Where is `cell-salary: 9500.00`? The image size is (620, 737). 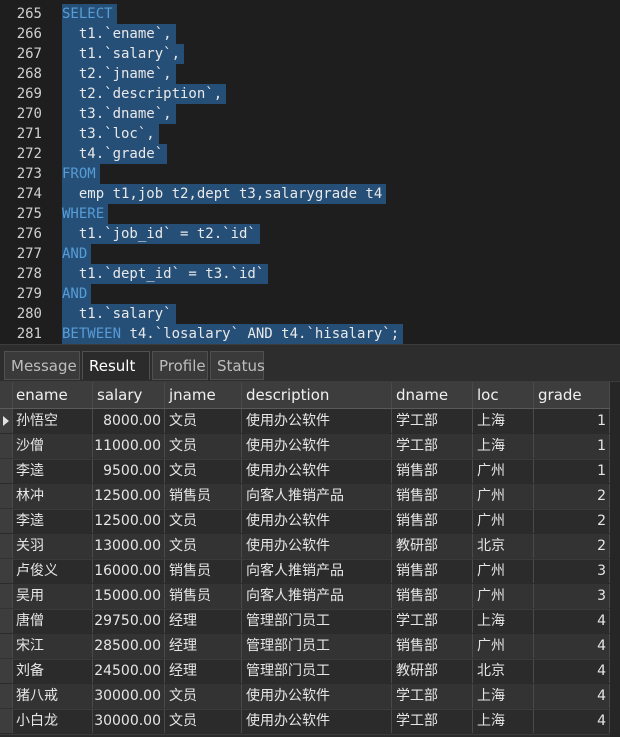
cell-salary: 9500.00 is located at coordinates (129, 471).